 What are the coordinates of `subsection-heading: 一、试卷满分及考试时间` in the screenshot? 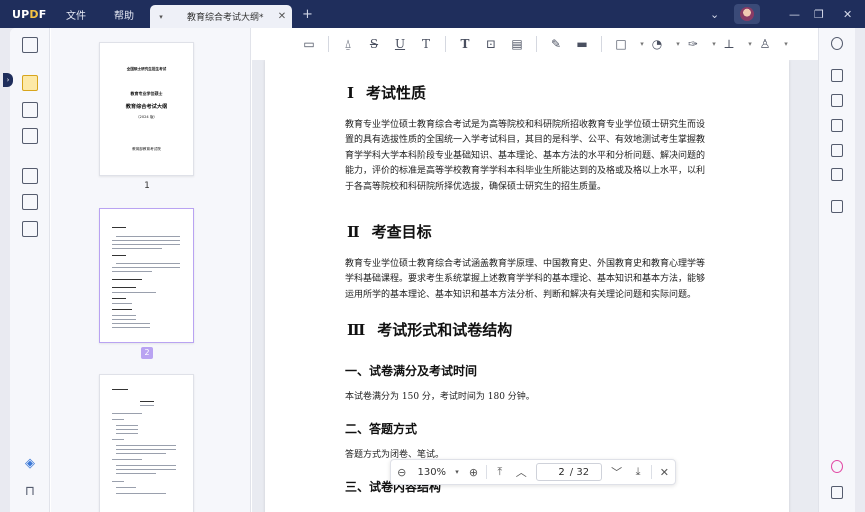 It's located at (411, 371).